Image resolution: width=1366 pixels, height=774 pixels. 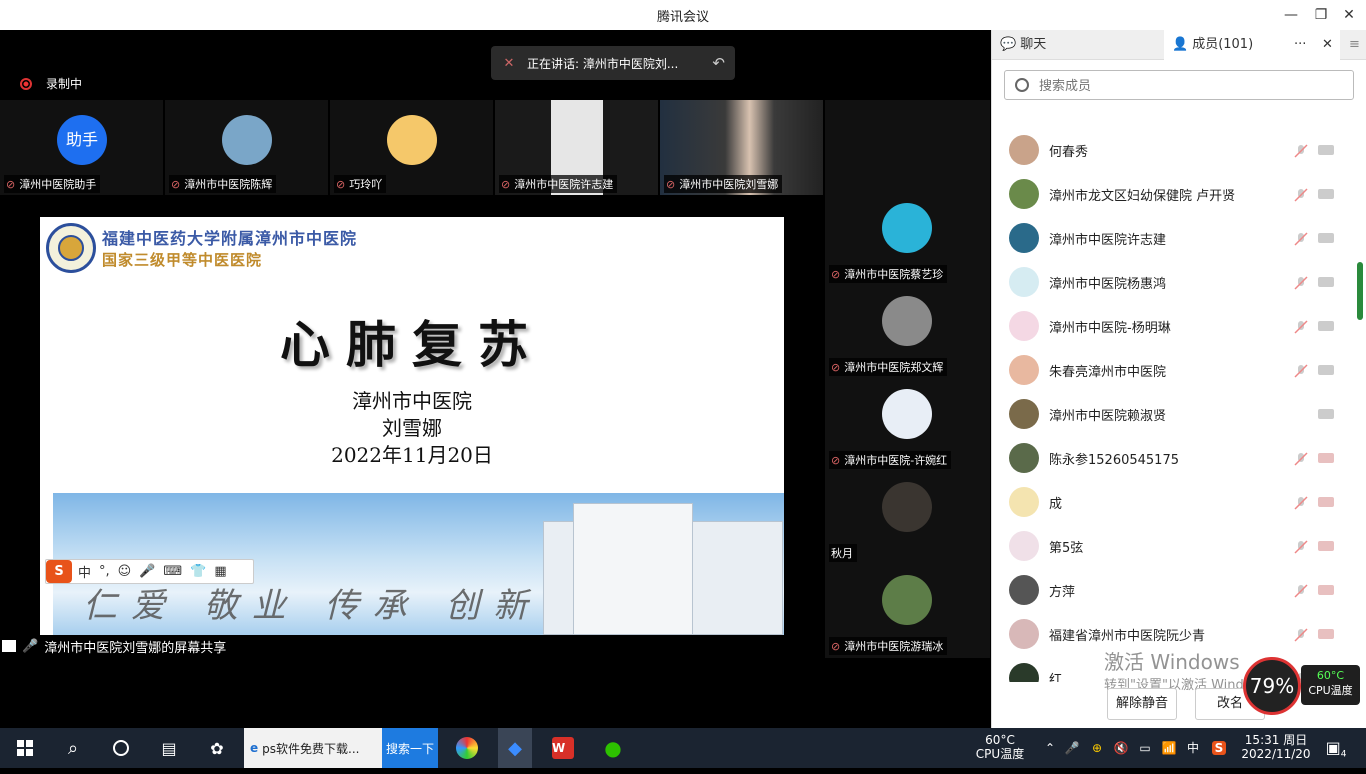 I want to click on member-row: 陈永参15260545175, so click(x=1172, y=458).